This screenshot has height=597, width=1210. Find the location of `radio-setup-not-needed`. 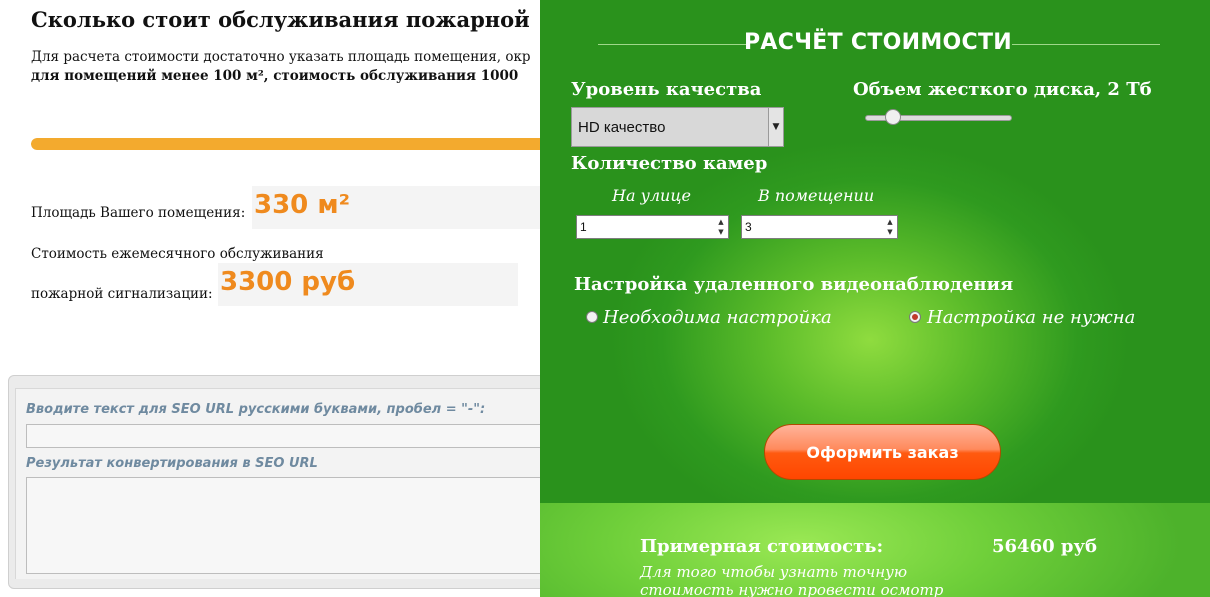

radio-setup-not-needed is located at coordinates (915, 317).